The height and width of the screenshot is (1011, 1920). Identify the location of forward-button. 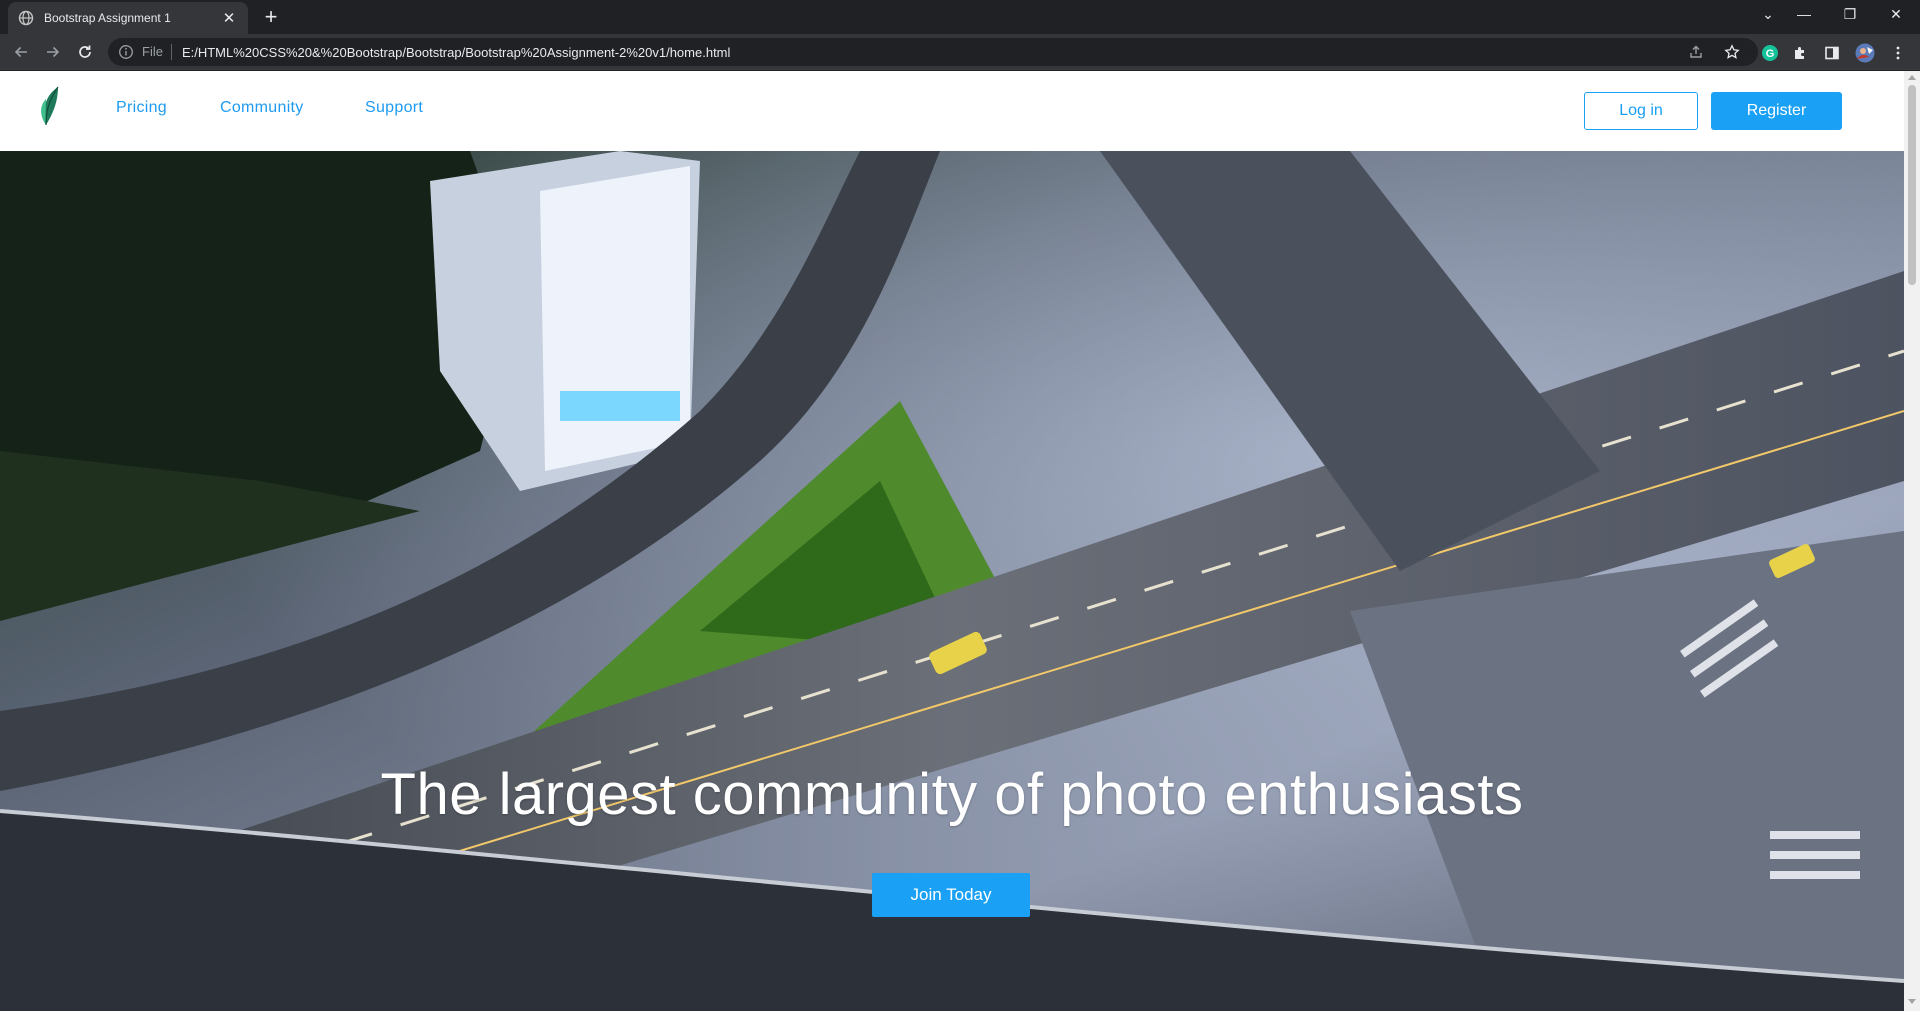
(53, 52).